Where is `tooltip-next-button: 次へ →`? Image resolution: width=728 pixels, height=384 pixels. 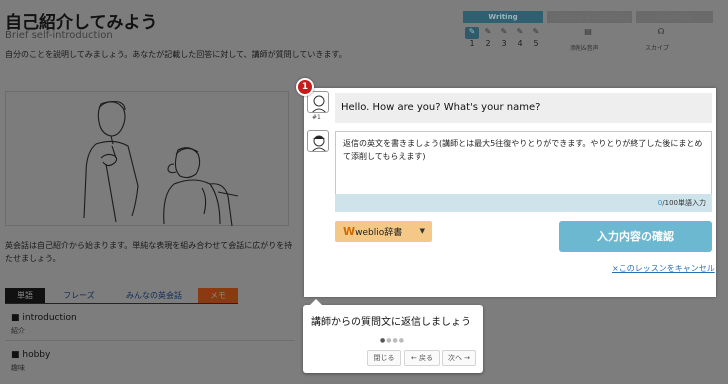
tooltip-next-button: 次へ → is located at coordinates (459, 358).